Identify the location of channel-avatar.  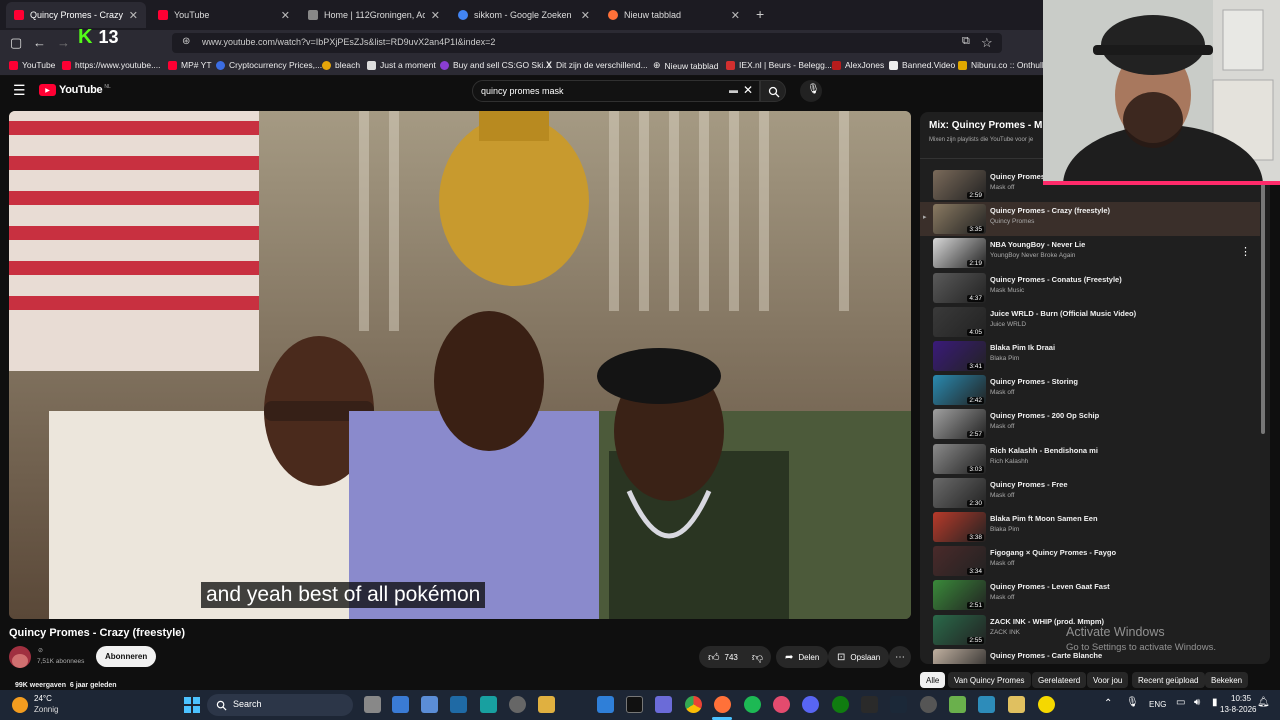
(20, 657).